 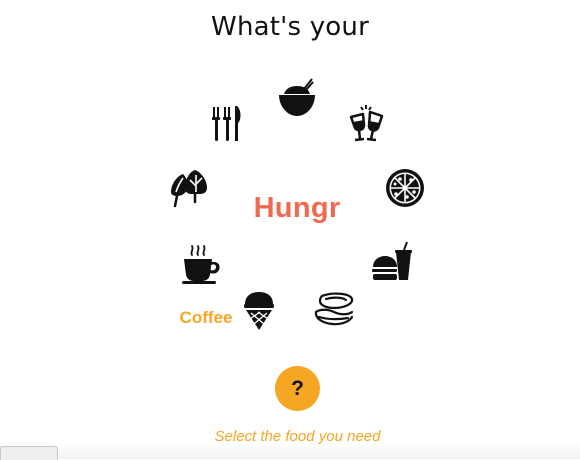 What do you see at coordinates (290, 451) in the screenshot?
I see `bottom-shadow` at bounding box center [290, 451].